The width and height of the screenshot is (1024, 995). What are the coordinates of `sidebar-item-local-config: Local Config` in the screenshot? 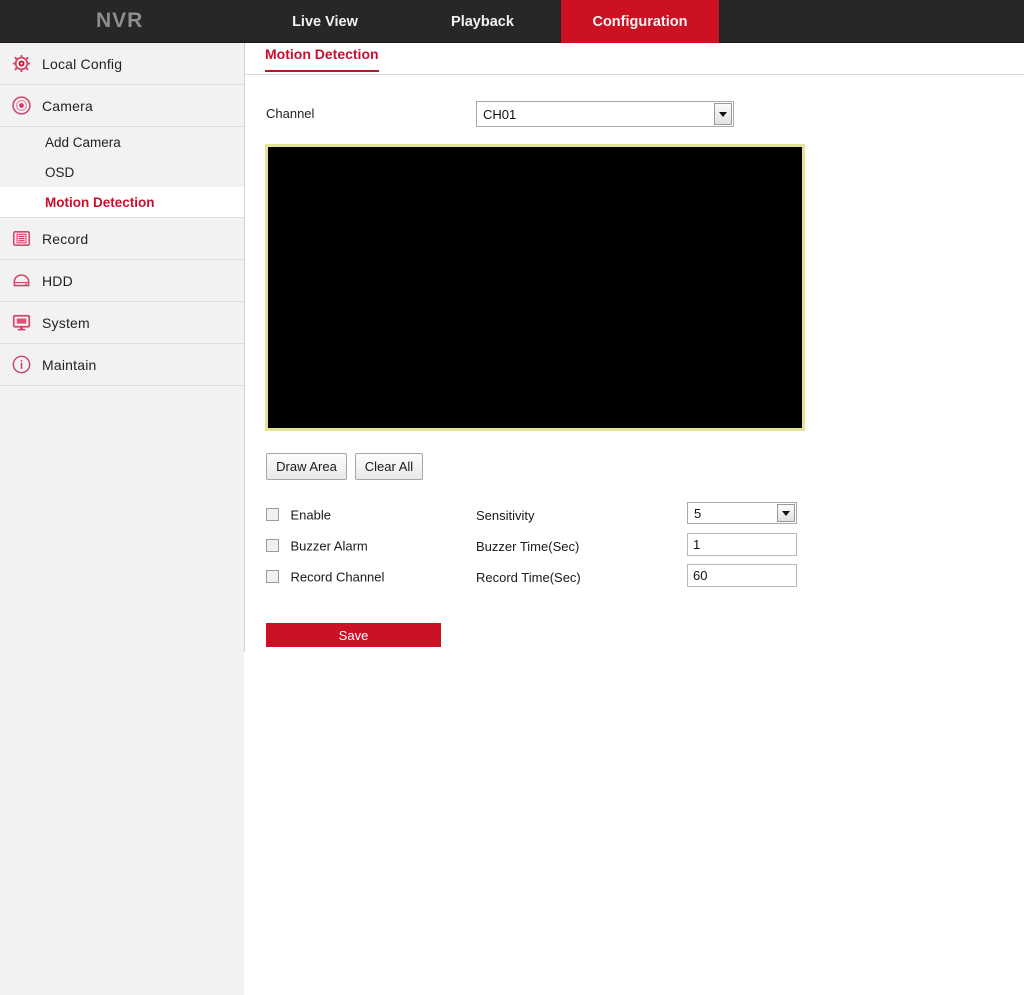 It's located at (122, 64).